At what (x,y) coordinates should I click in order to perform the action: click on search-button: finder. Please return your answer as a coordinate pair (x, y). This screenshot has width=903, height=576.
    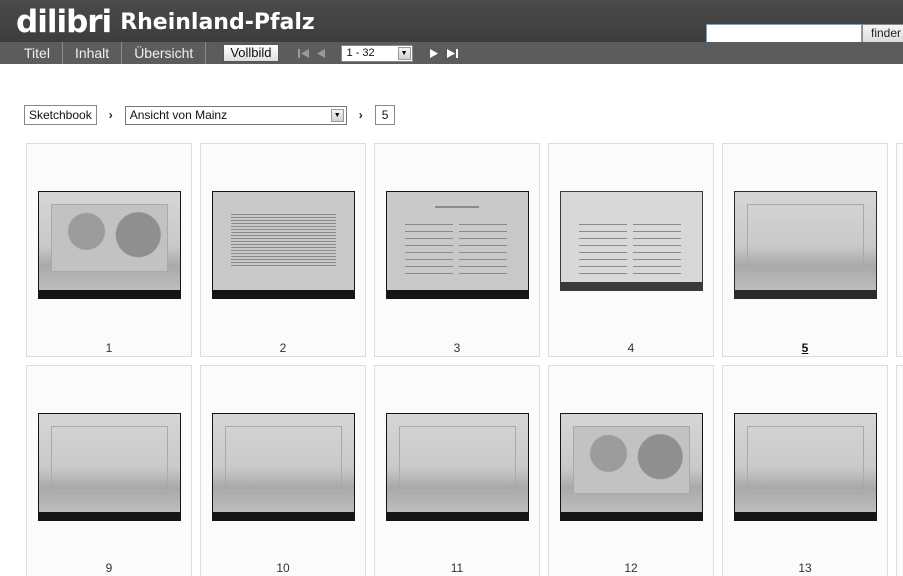
    Looking at the image, I should click on (882, 33).